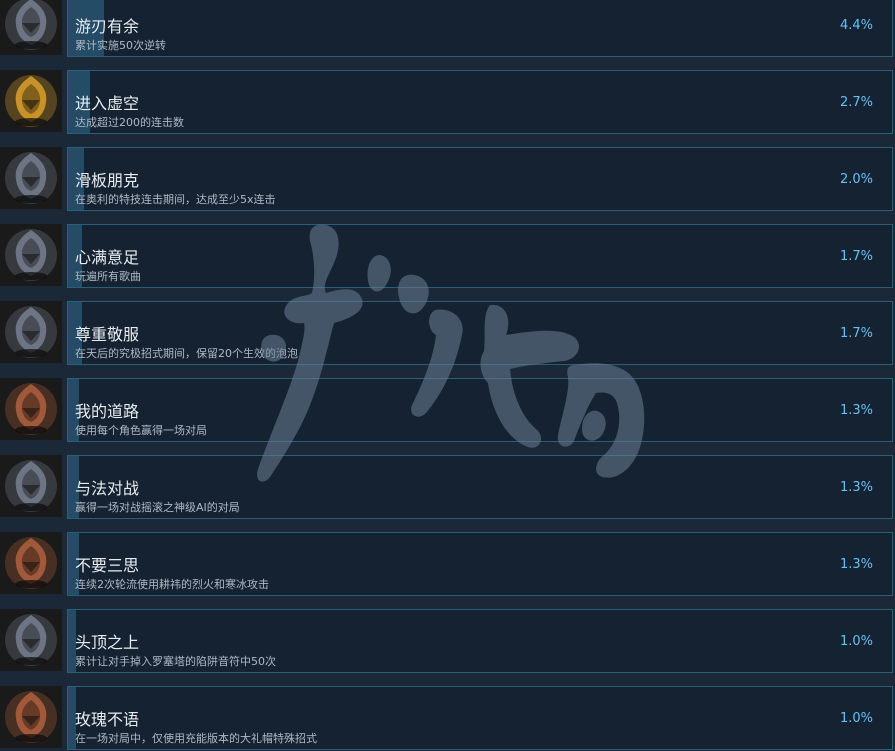 This screenshot has height=751, width=895. What do you see at coordinates (175, 661) in the screenshot?
I see `achievement-description: 累计让对手掉入罗塞塔的陷阱音符中50次` at bounding box center [175, 661].